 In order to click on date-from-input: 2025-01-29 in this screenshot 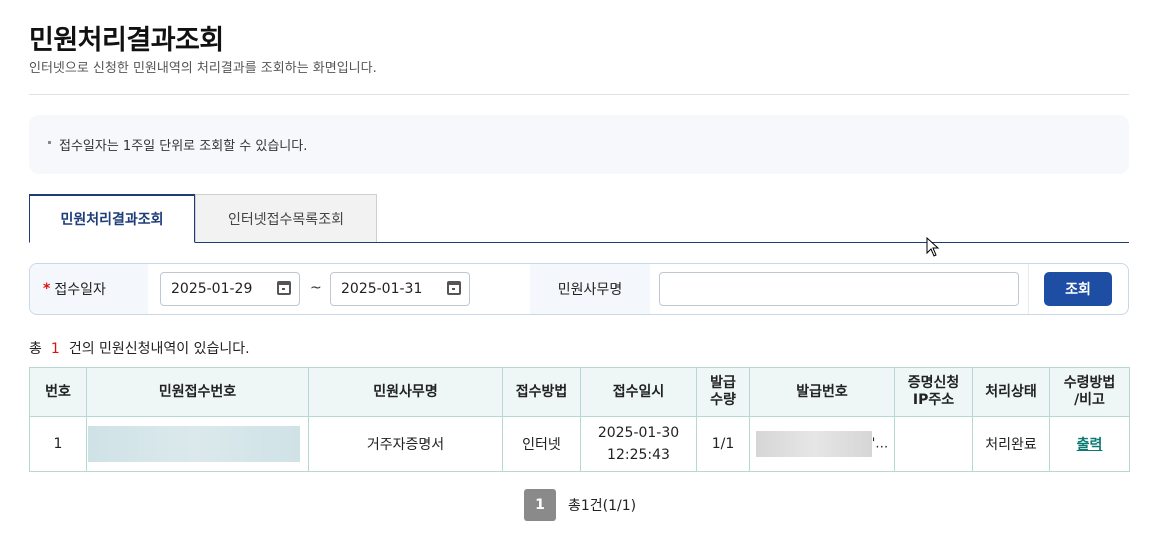, I will do `click(230, 289)`.